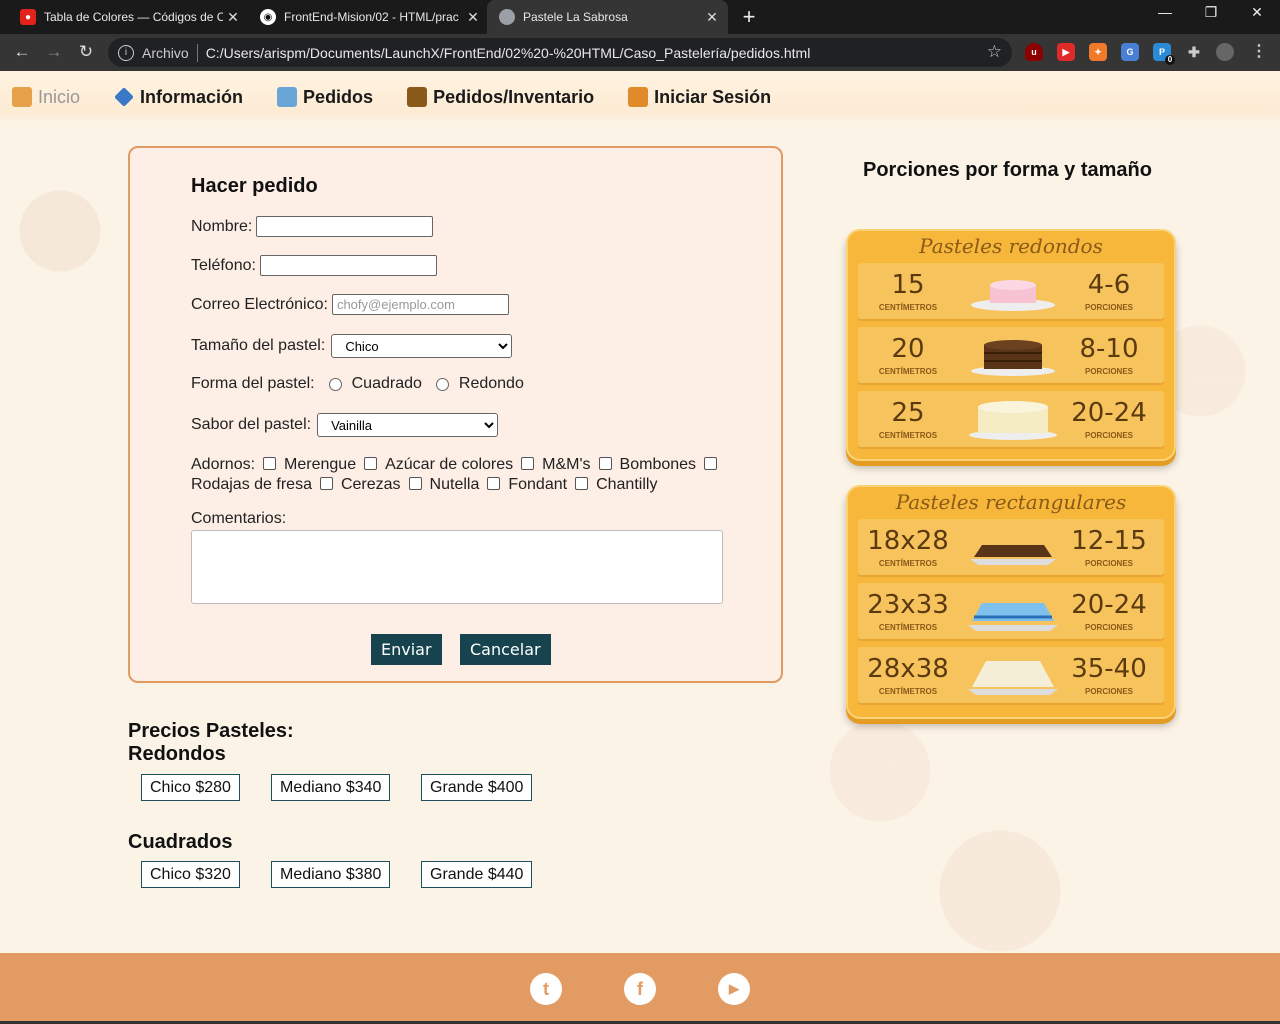 Image resolution: width=1280 pixels, height=1024 pixels. I want to click on sabor-select: Vainilla, so click(408, 425).